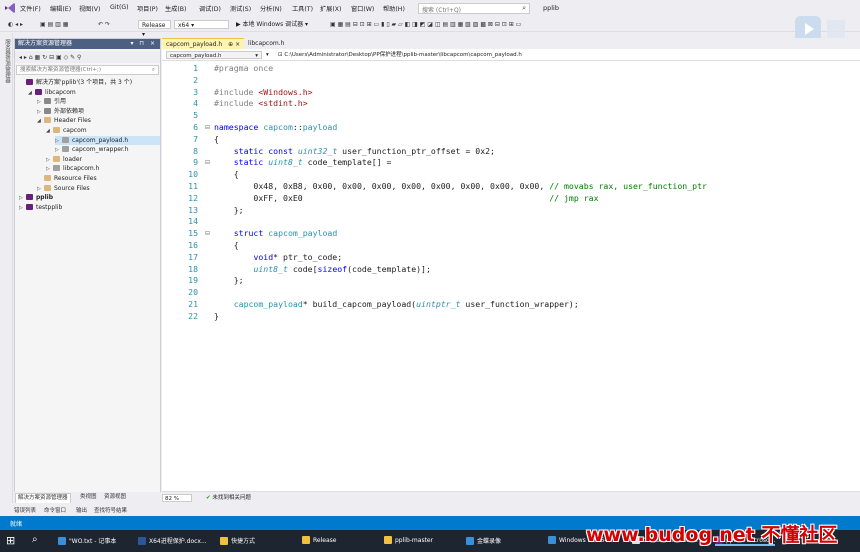  I want to click on search-placeholder: 搜索 (Ctrl+Q), so click(442, 10).